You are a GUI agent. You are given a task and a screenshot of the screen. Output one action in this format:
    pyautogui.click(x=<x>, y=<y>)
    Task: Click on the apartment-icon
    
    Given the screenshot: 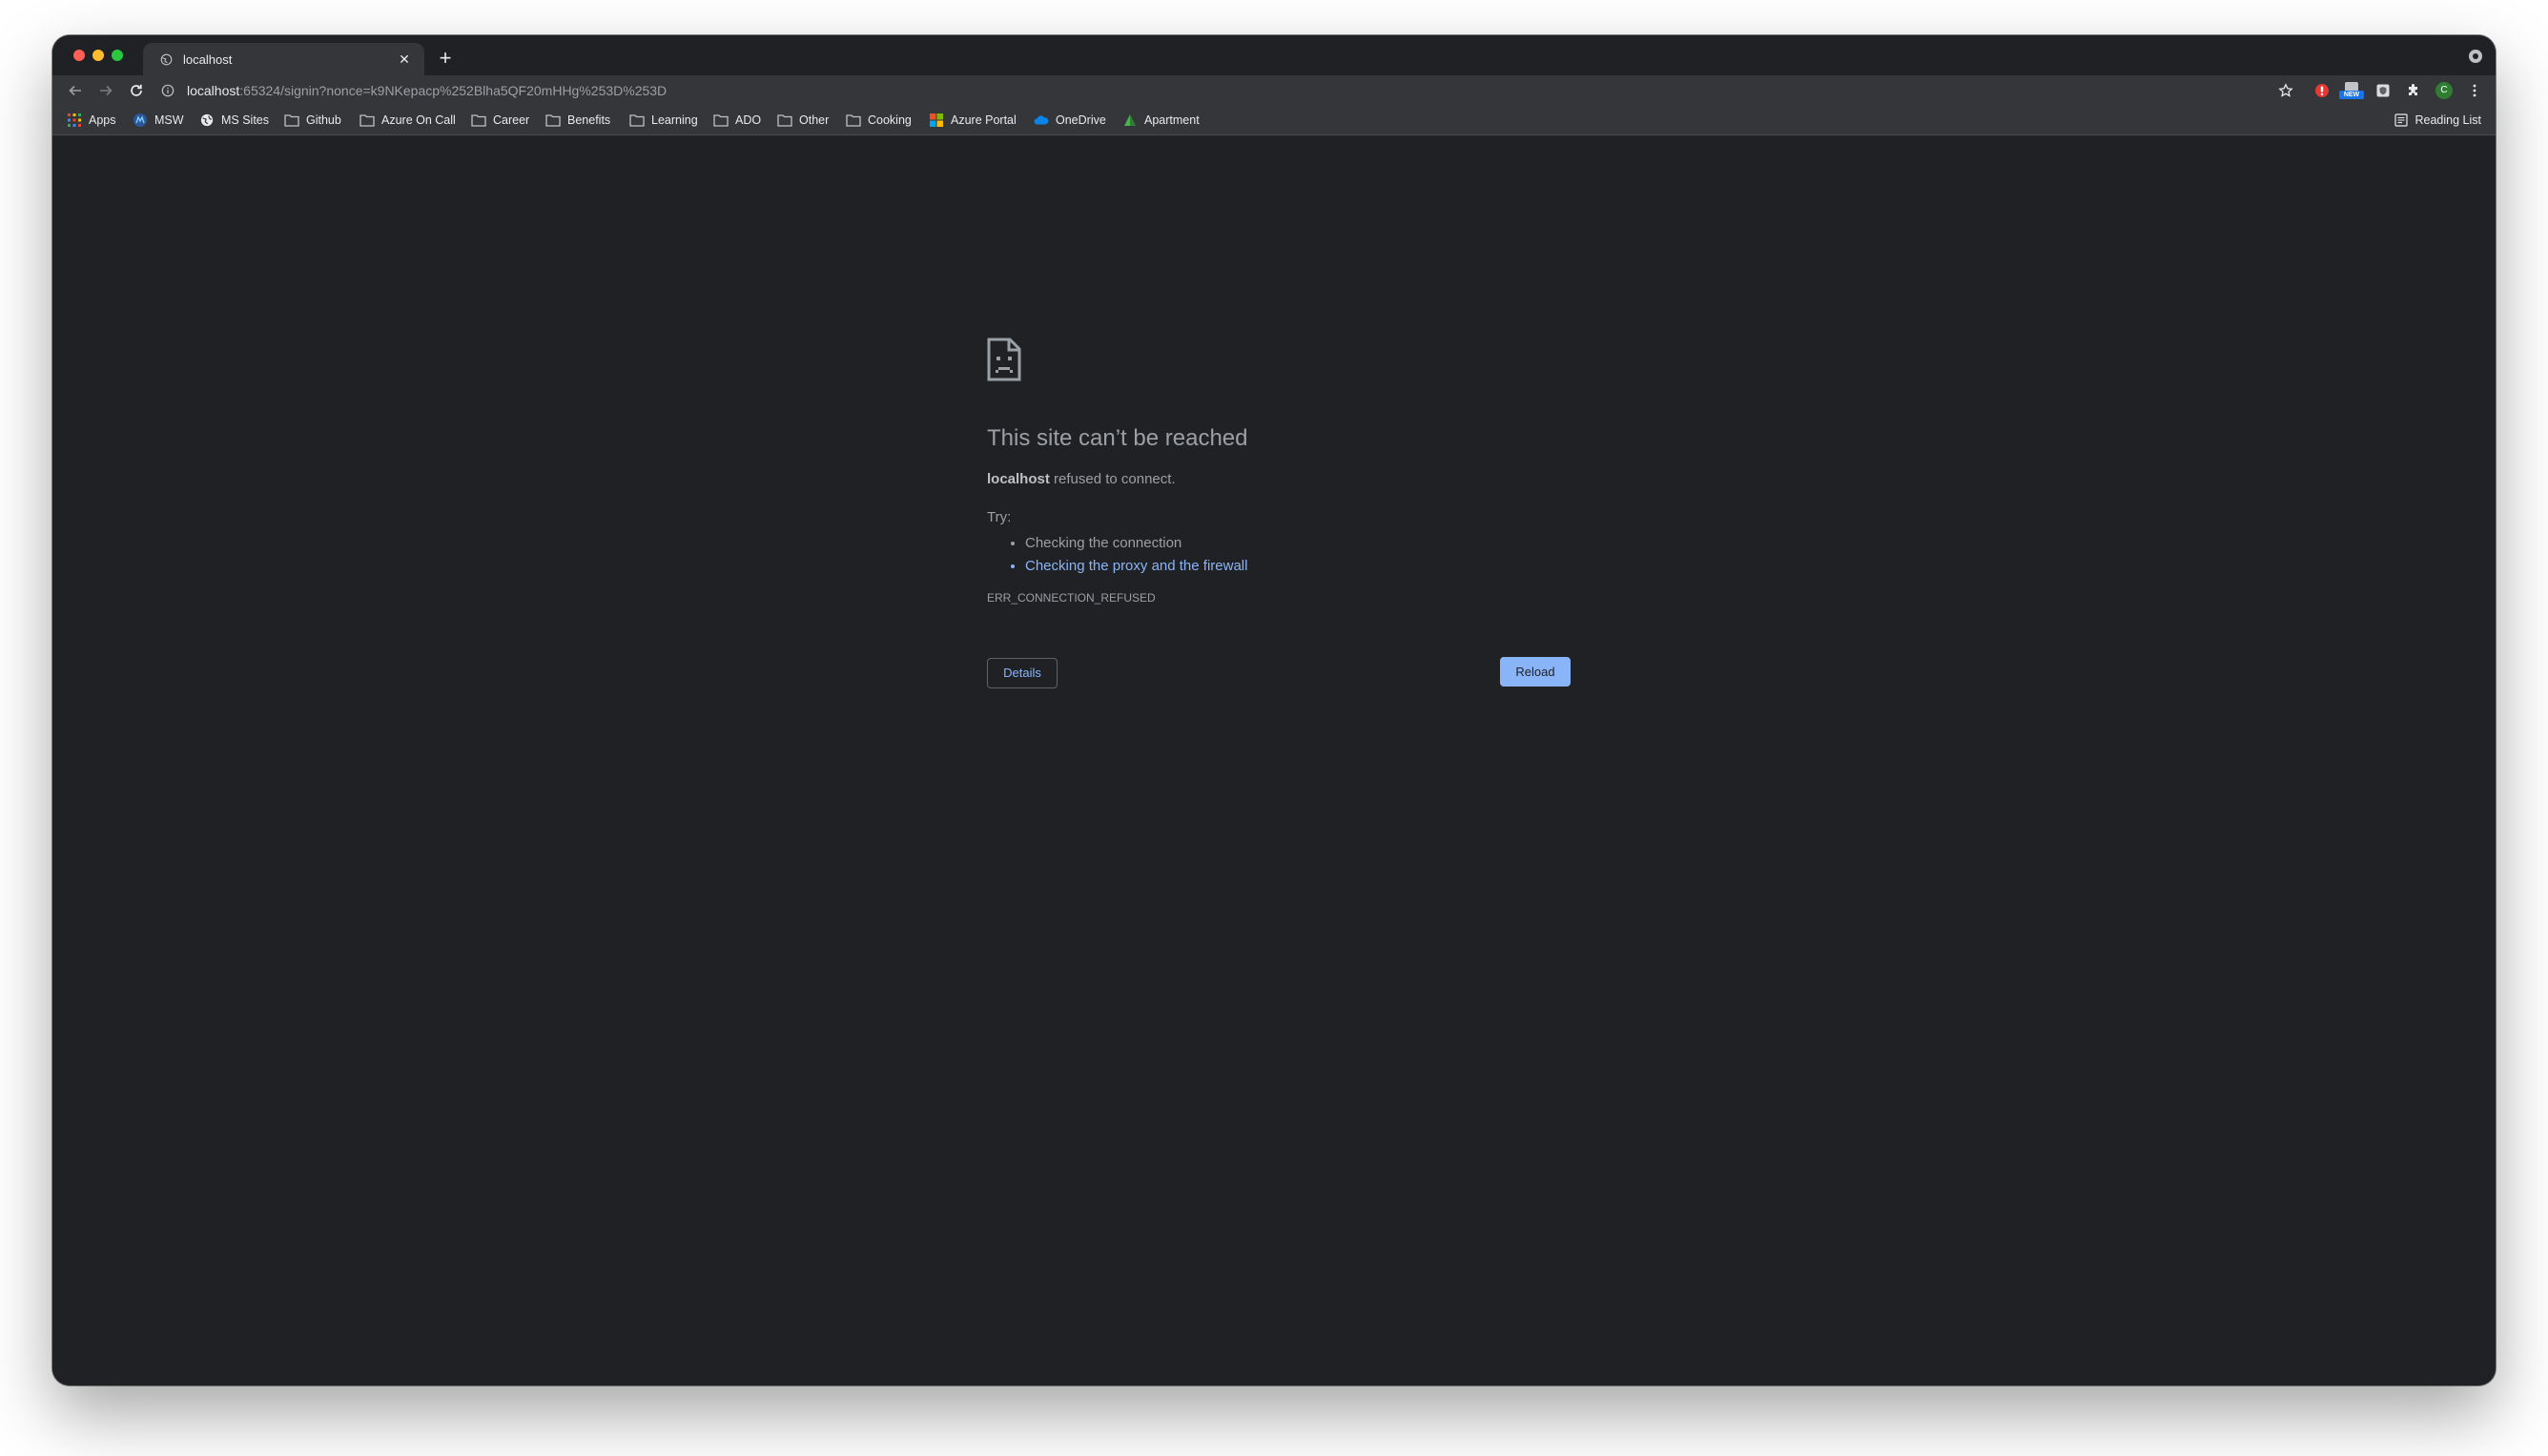 What is the action you would take?
    pyautogui.click(x=1130, y=120)
    